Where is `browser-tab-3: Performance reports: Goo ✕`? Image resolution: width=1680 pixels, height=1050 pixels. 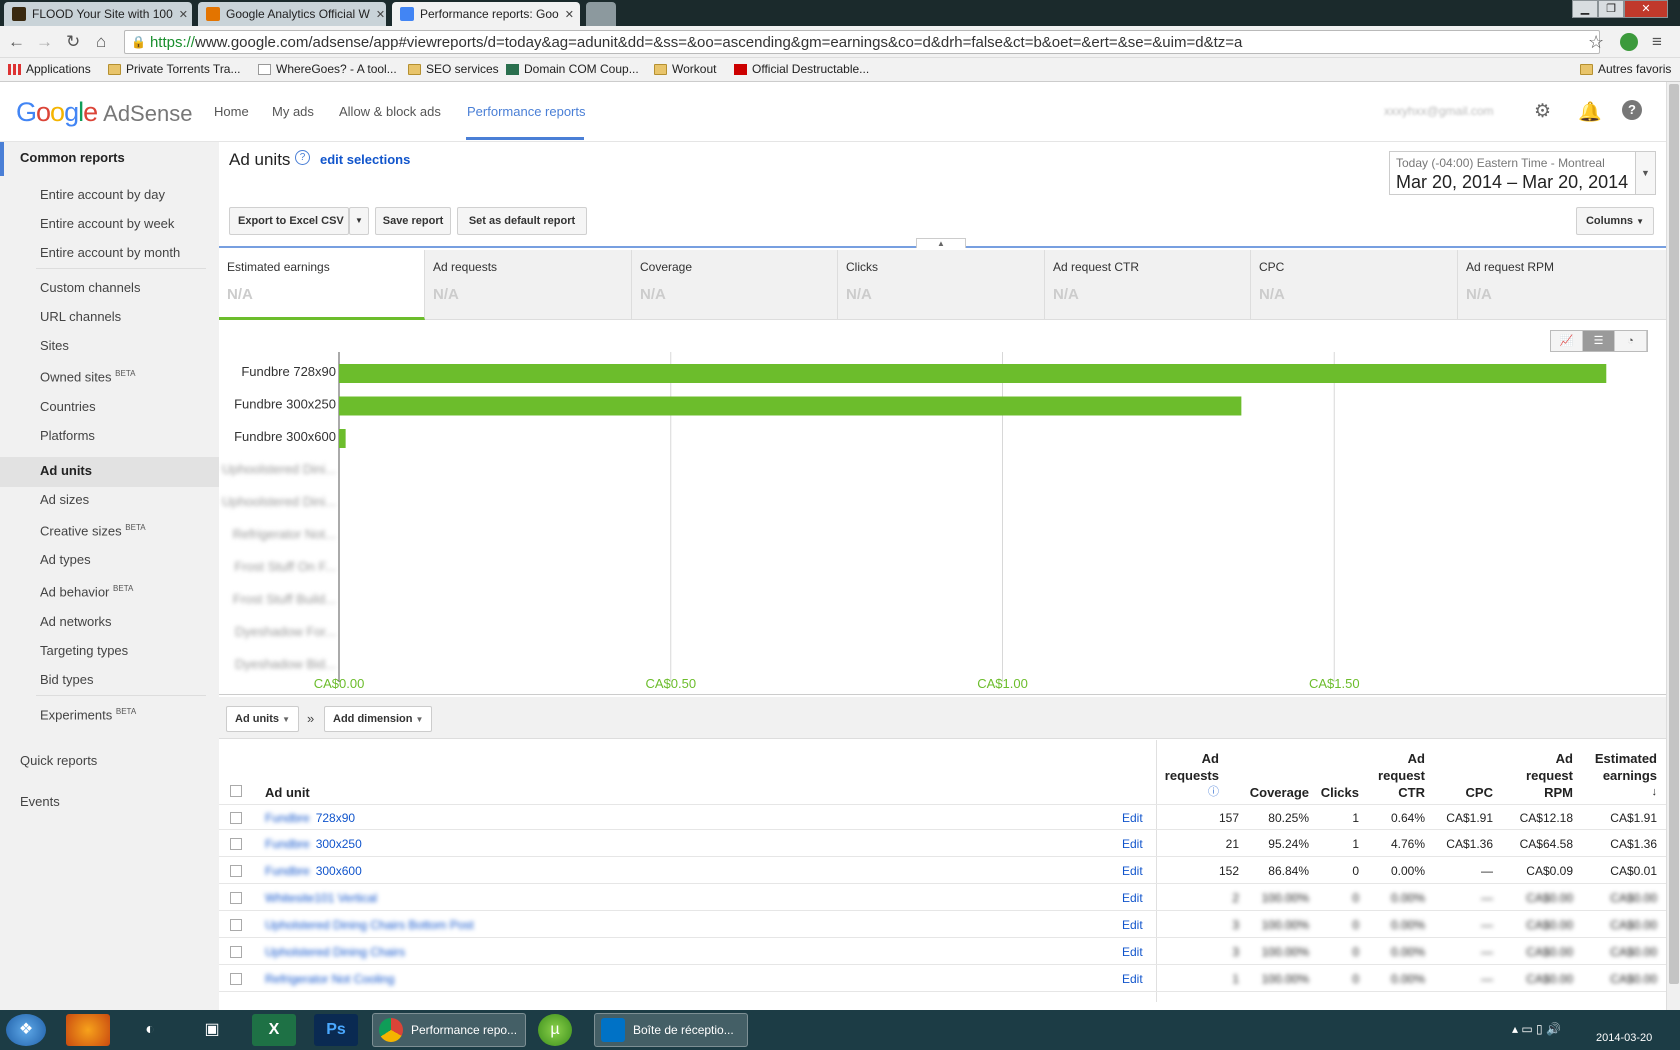
browser-tab-3: Performance reports: Goo ✕ is located at coordinates (486, 14).